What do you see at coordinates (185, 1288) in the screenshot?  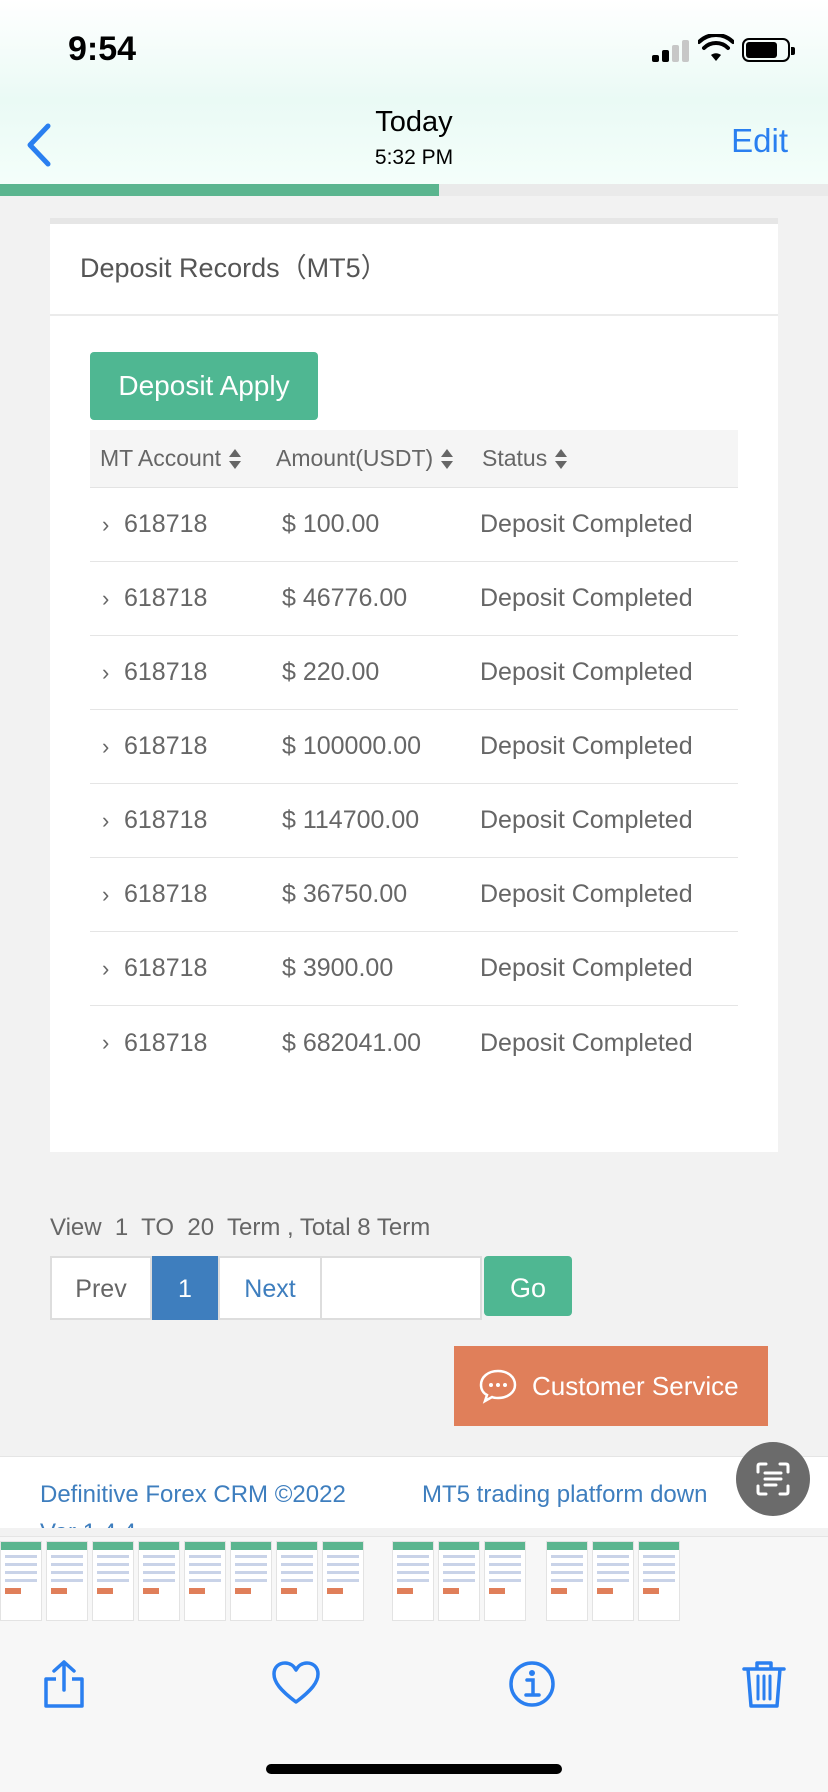 I see `page-number-current: 1` at bounding box center [185, 1288].